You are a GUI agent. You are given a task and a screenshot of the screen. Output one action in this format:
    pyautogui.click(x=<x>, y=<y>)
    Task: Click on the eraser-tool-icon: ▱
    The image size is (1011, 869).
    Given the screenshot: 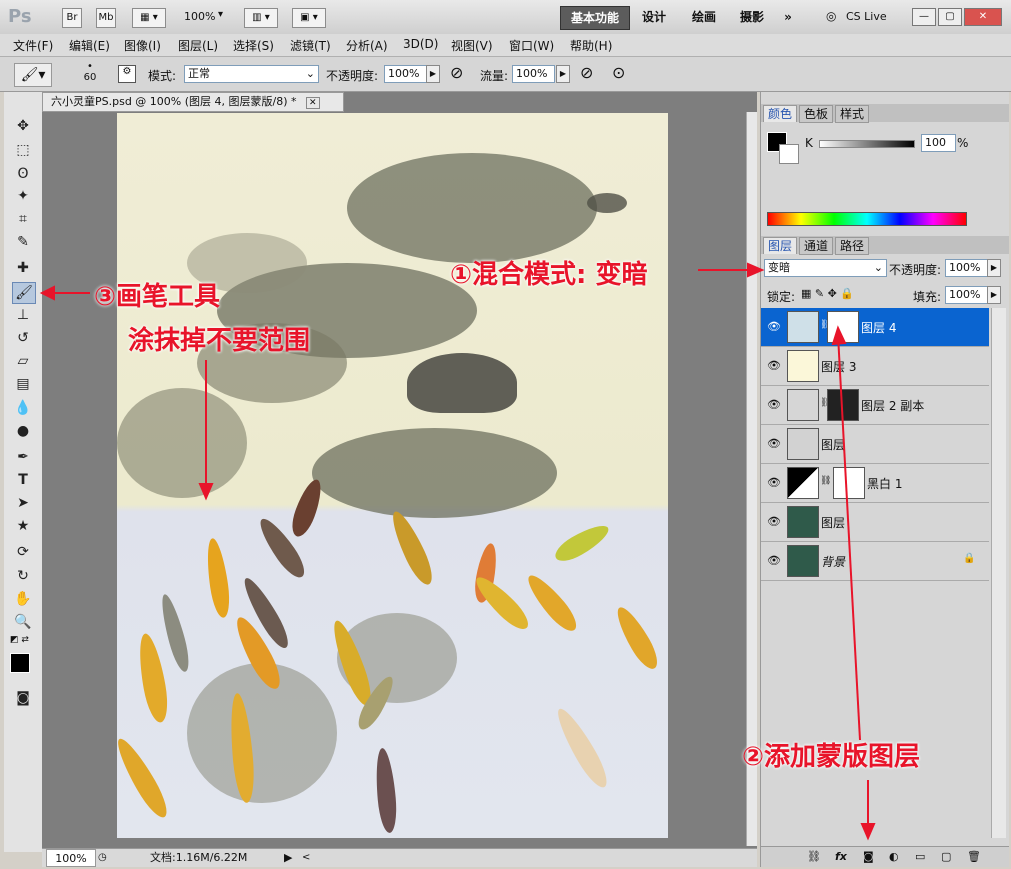 What is the action you would take?
    pyautogui.click(x=23, y=361)
    